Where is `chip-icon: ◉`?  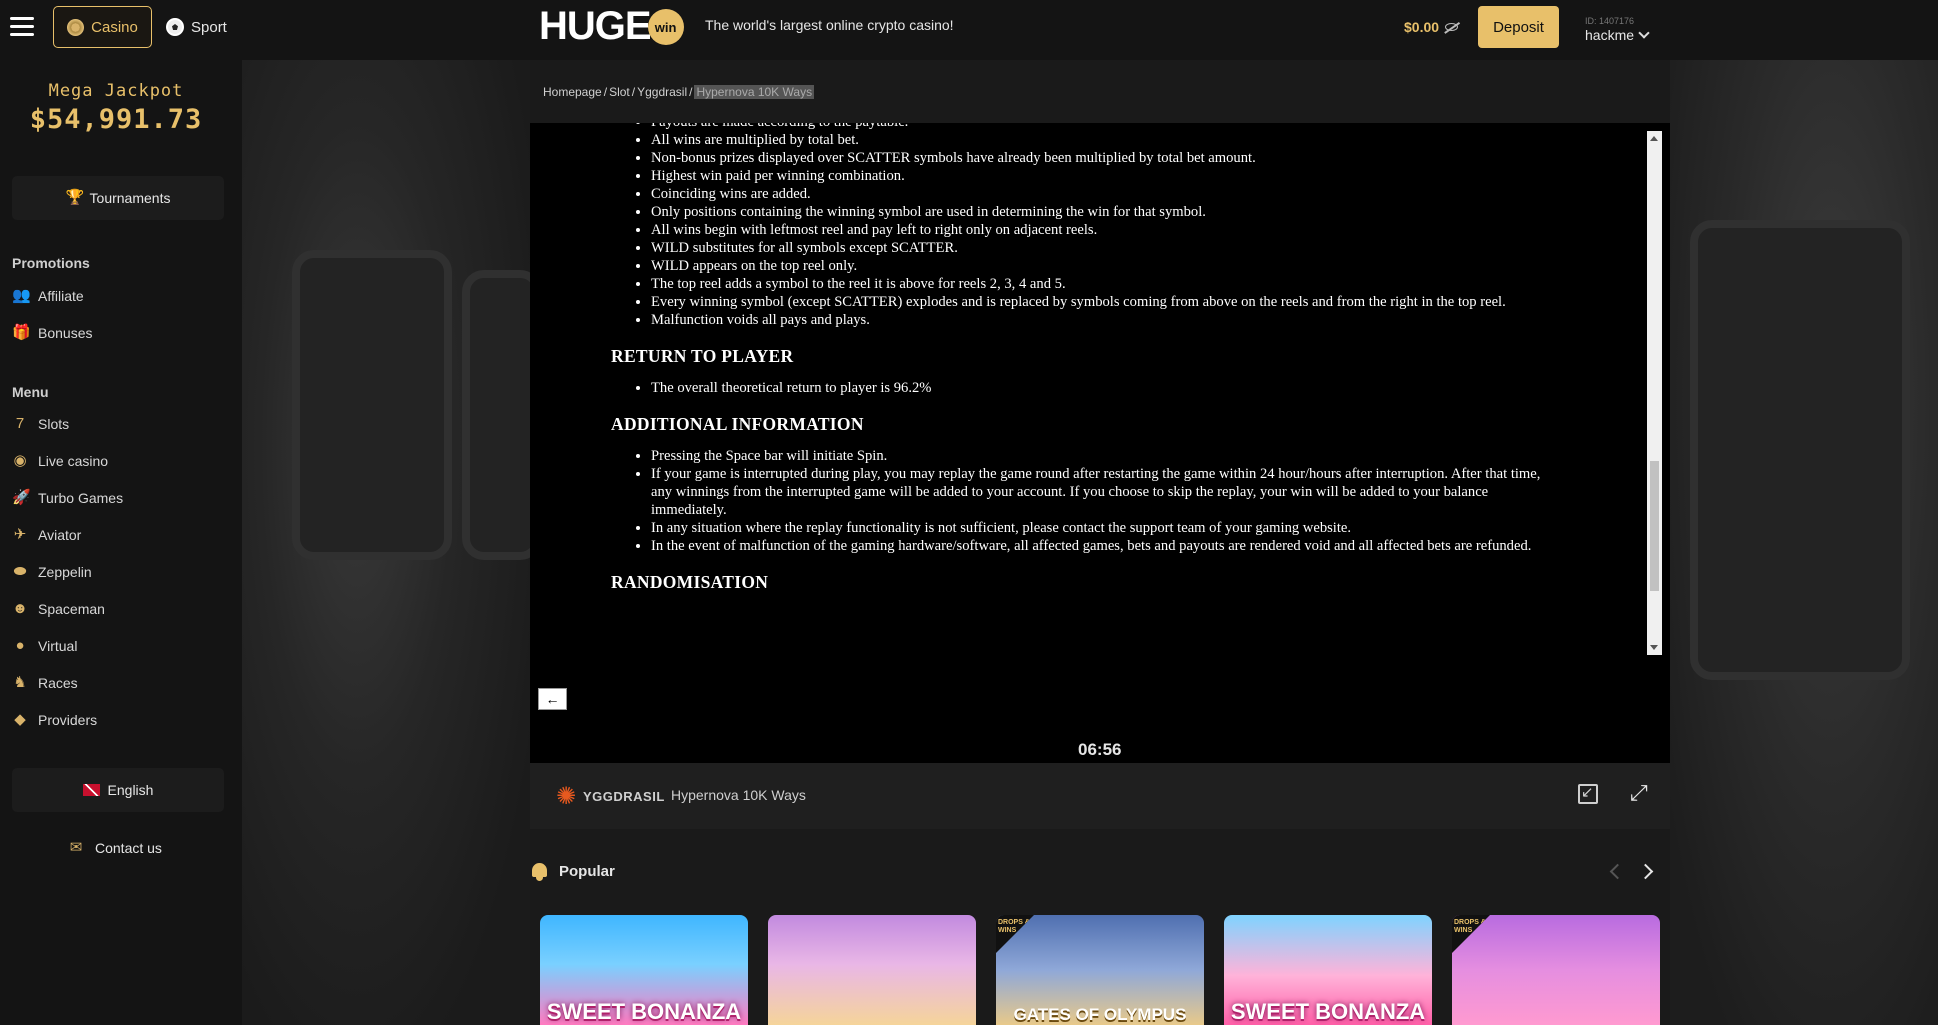
chip-icon: ◉ is located at coordinates (20, 460).